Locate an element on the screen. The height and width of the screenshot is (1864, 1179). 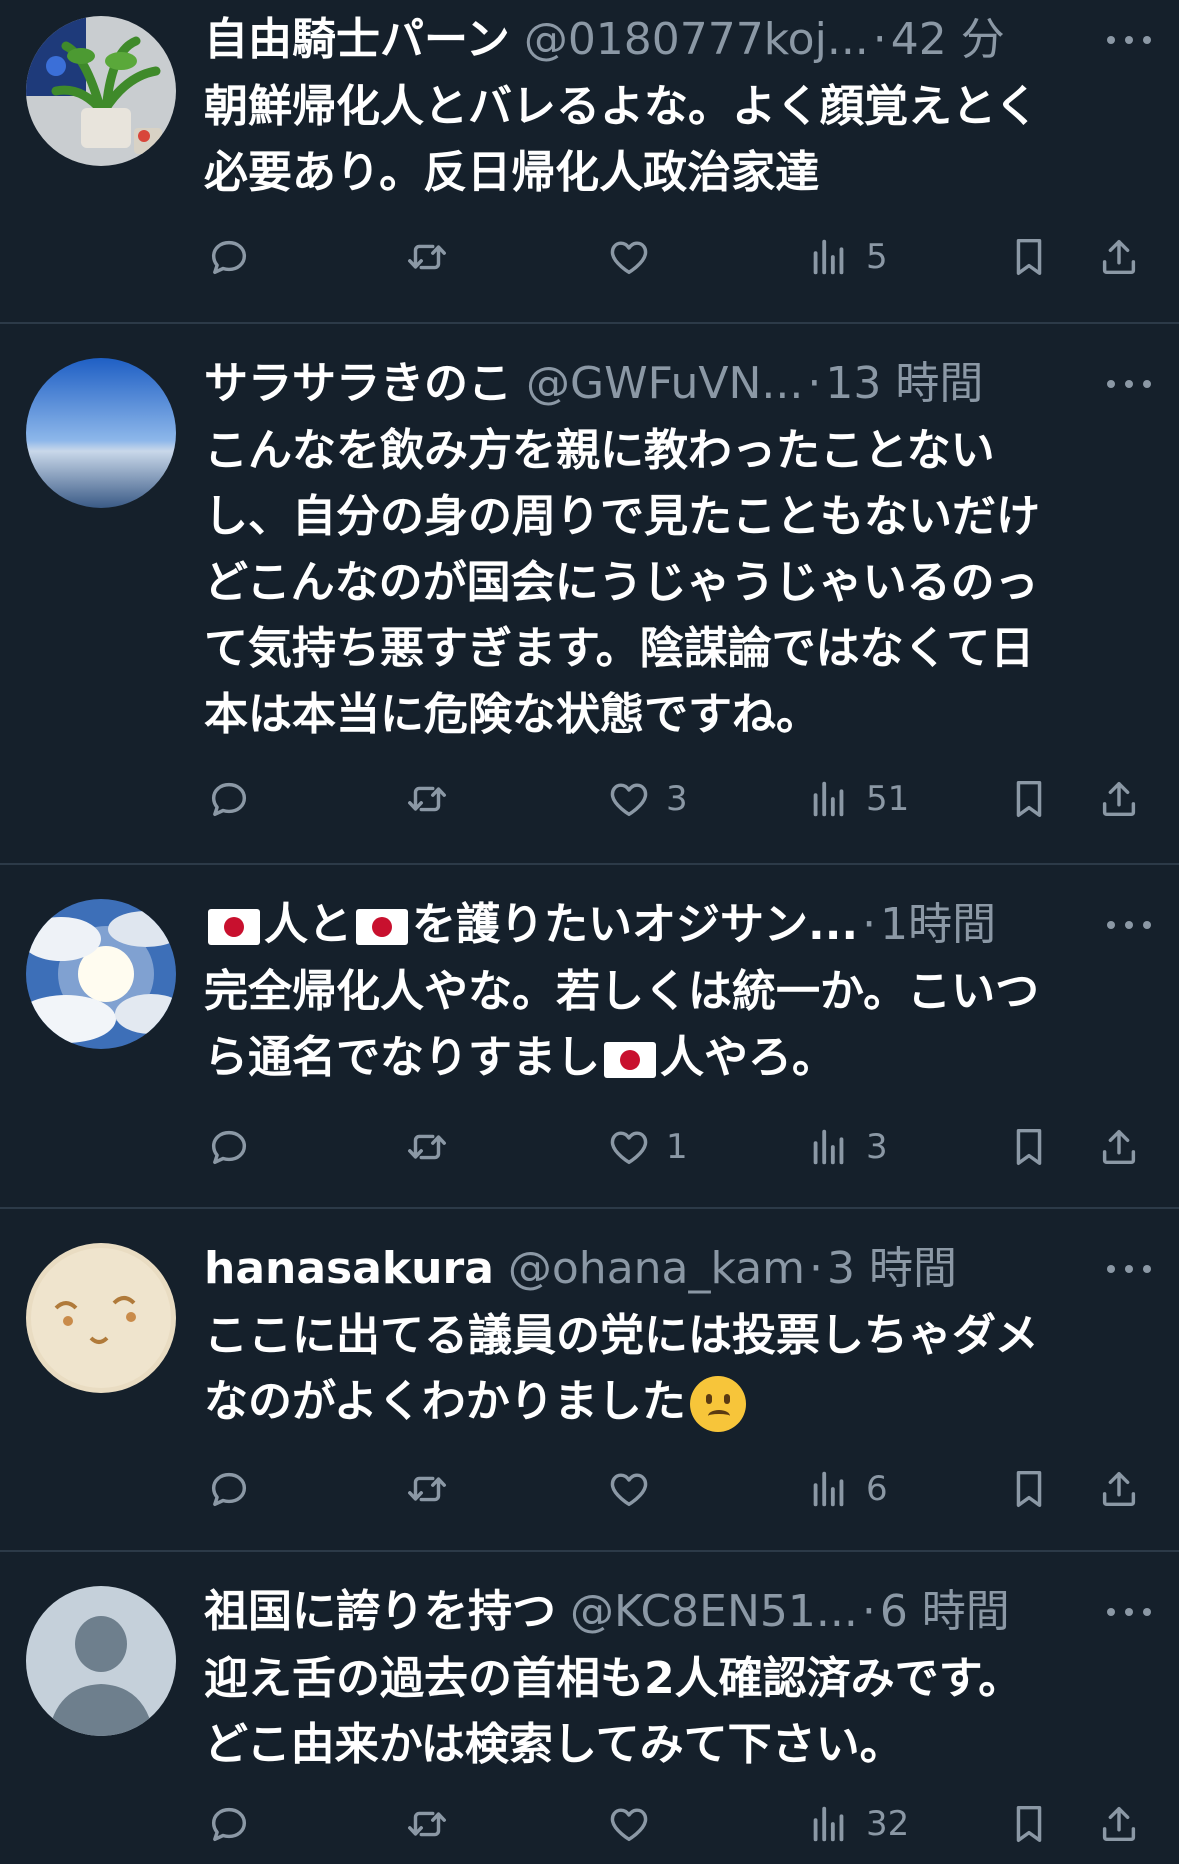
display-name: 祖国に誇りを持つ is located at coordinates (380, 1612).